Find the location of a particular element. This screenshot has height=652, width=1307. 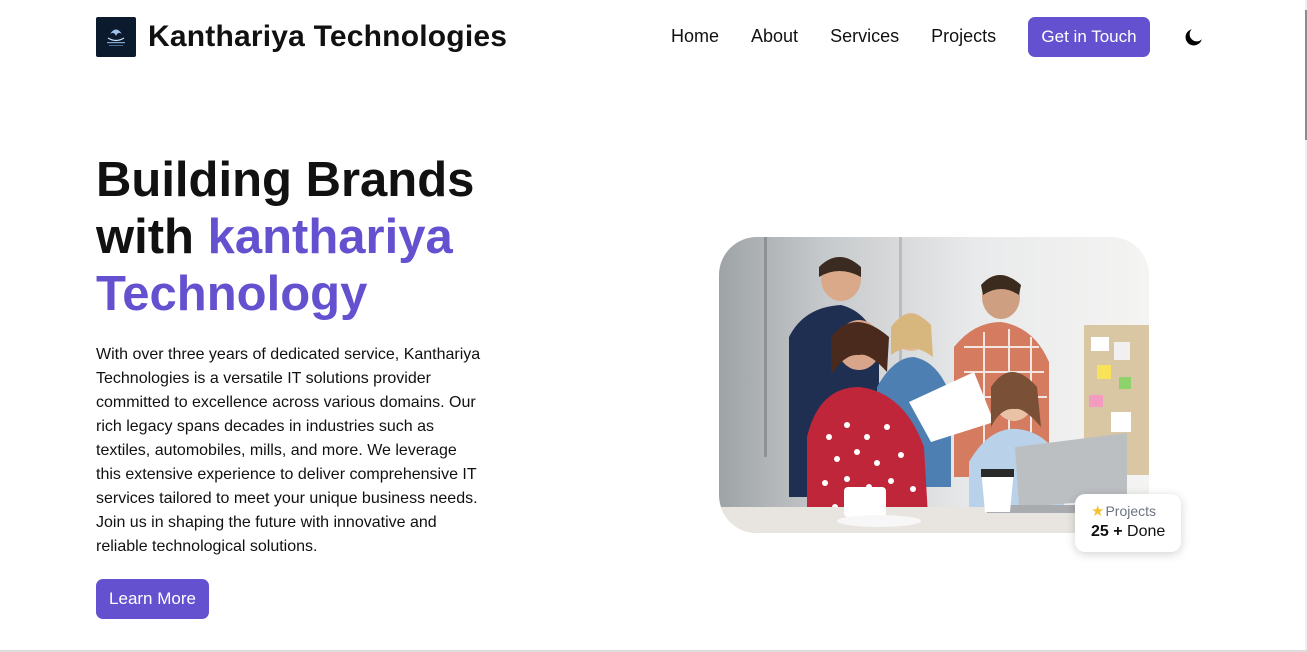

nav-link-services: Services is located at coordinates (864, 36).